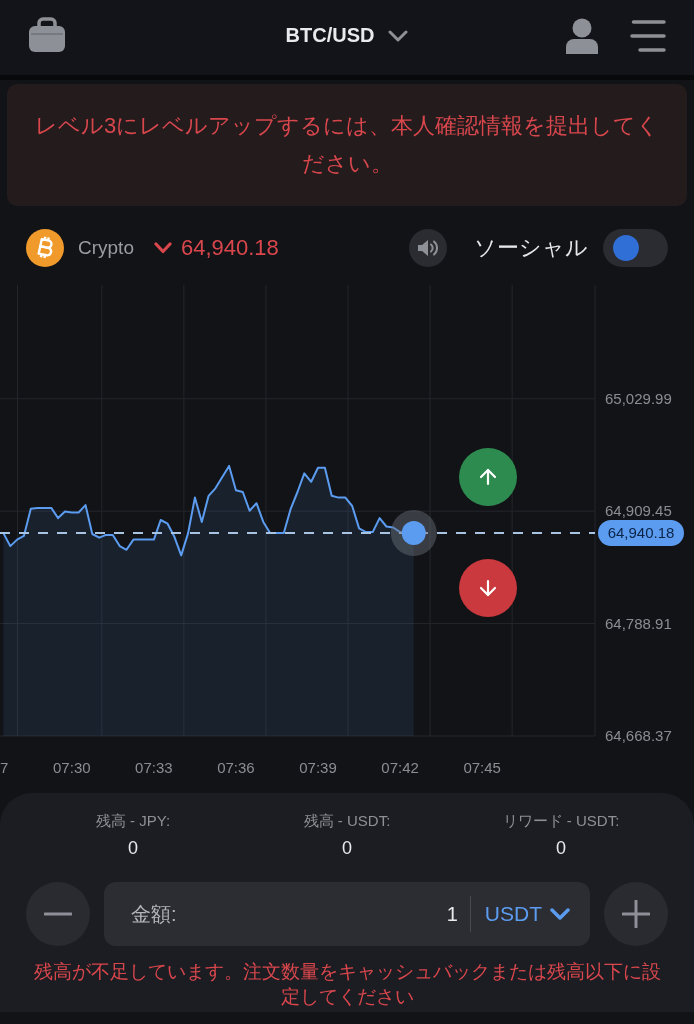  What do you see at coordinates (636, 914) in the screenshot?
I see `plus-icon` at bounding box center [636, 914].